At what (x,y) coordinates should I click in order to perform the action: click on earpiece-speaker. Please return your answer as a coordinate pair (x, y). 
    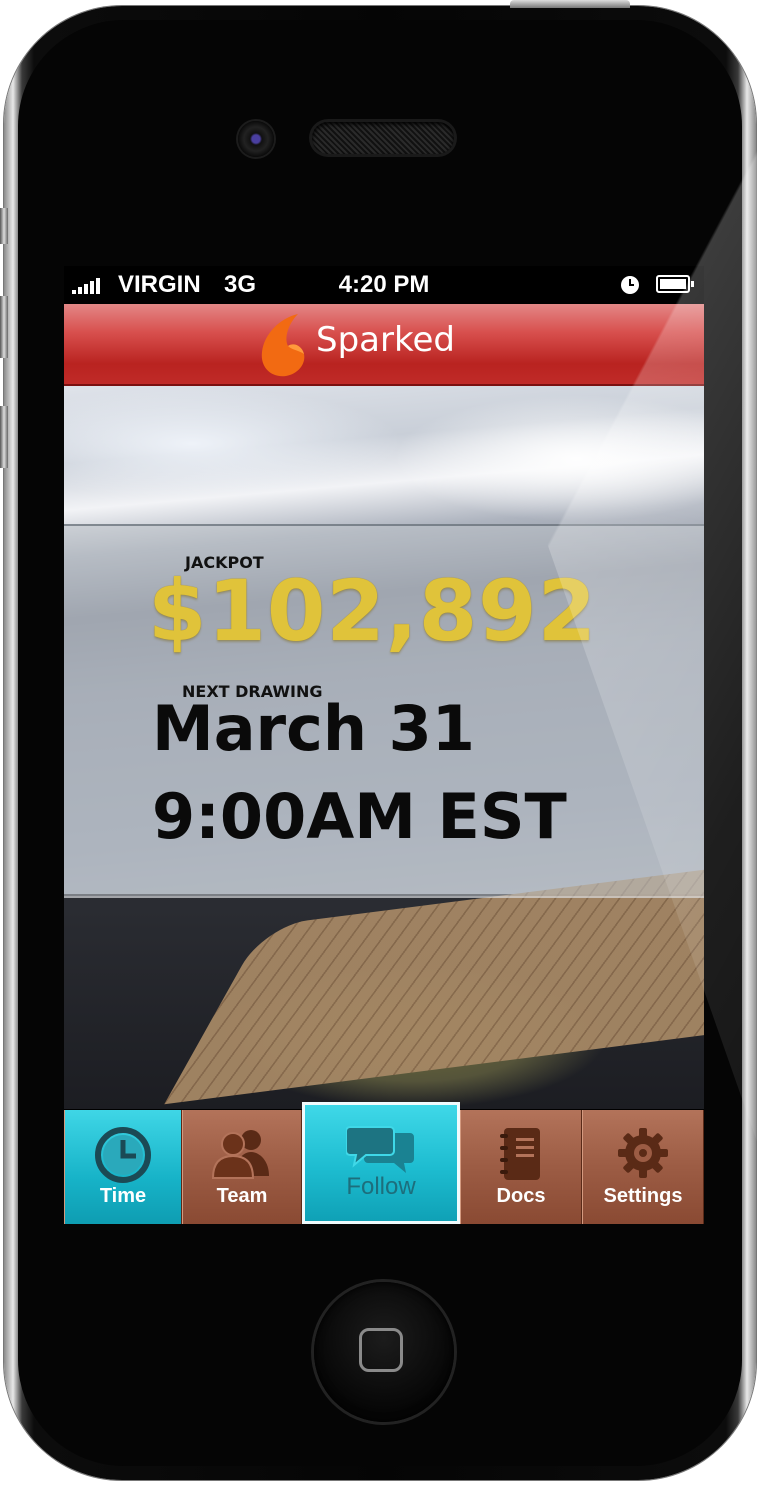
    Looking at the image, I should click on (383, 138).